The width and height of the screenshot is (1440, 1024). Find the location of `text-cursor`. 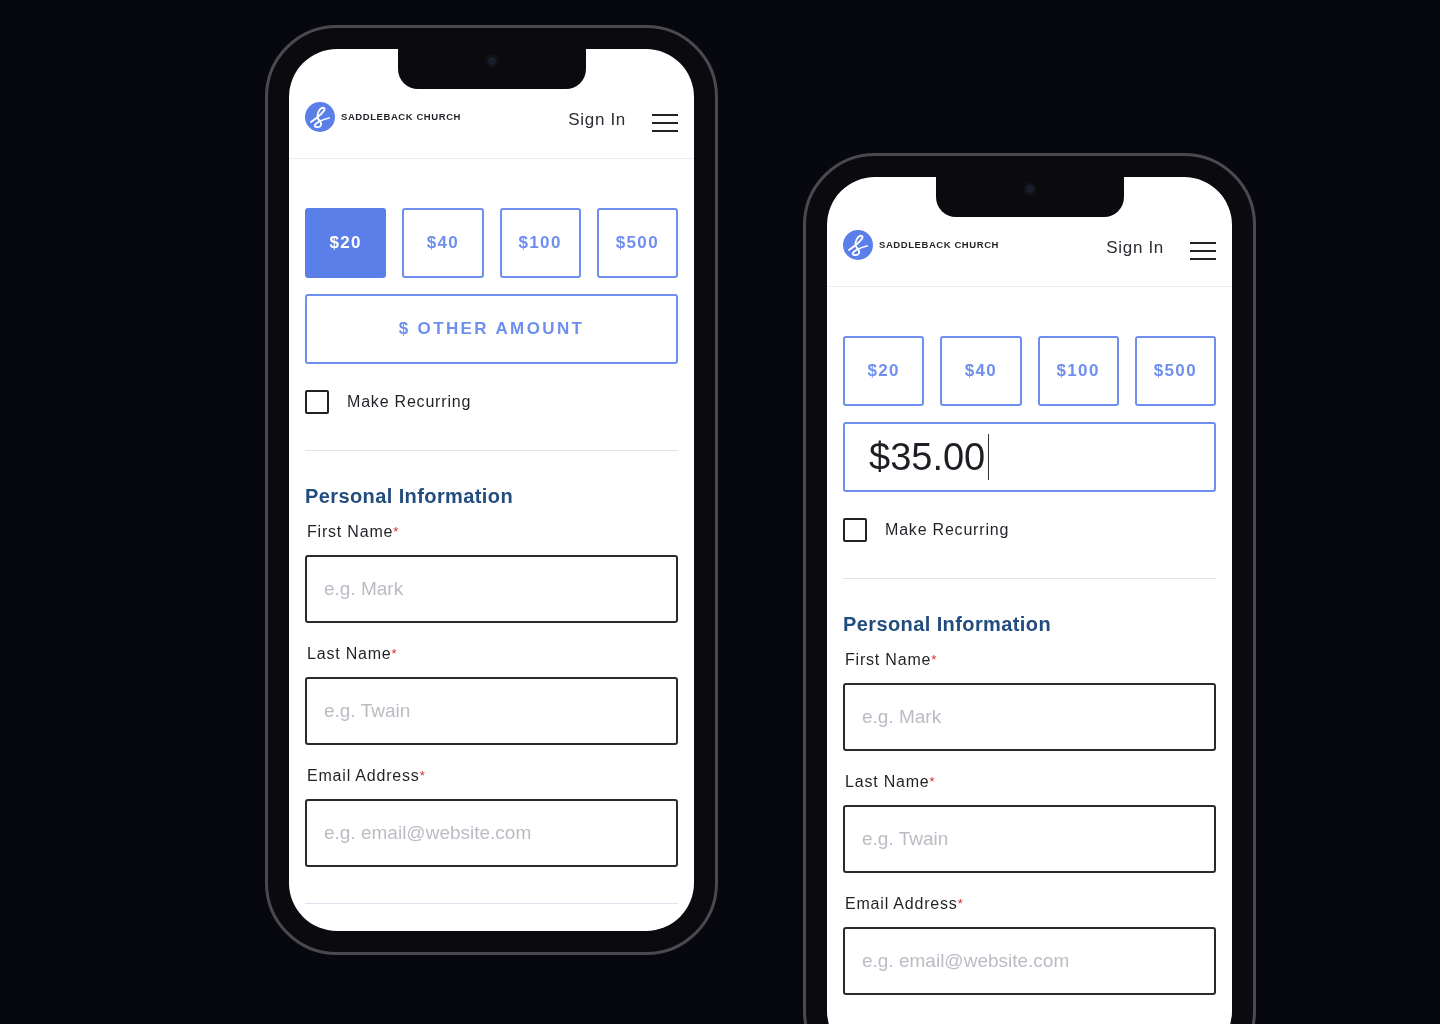

text-cursor is located at coordinates (989, 457).